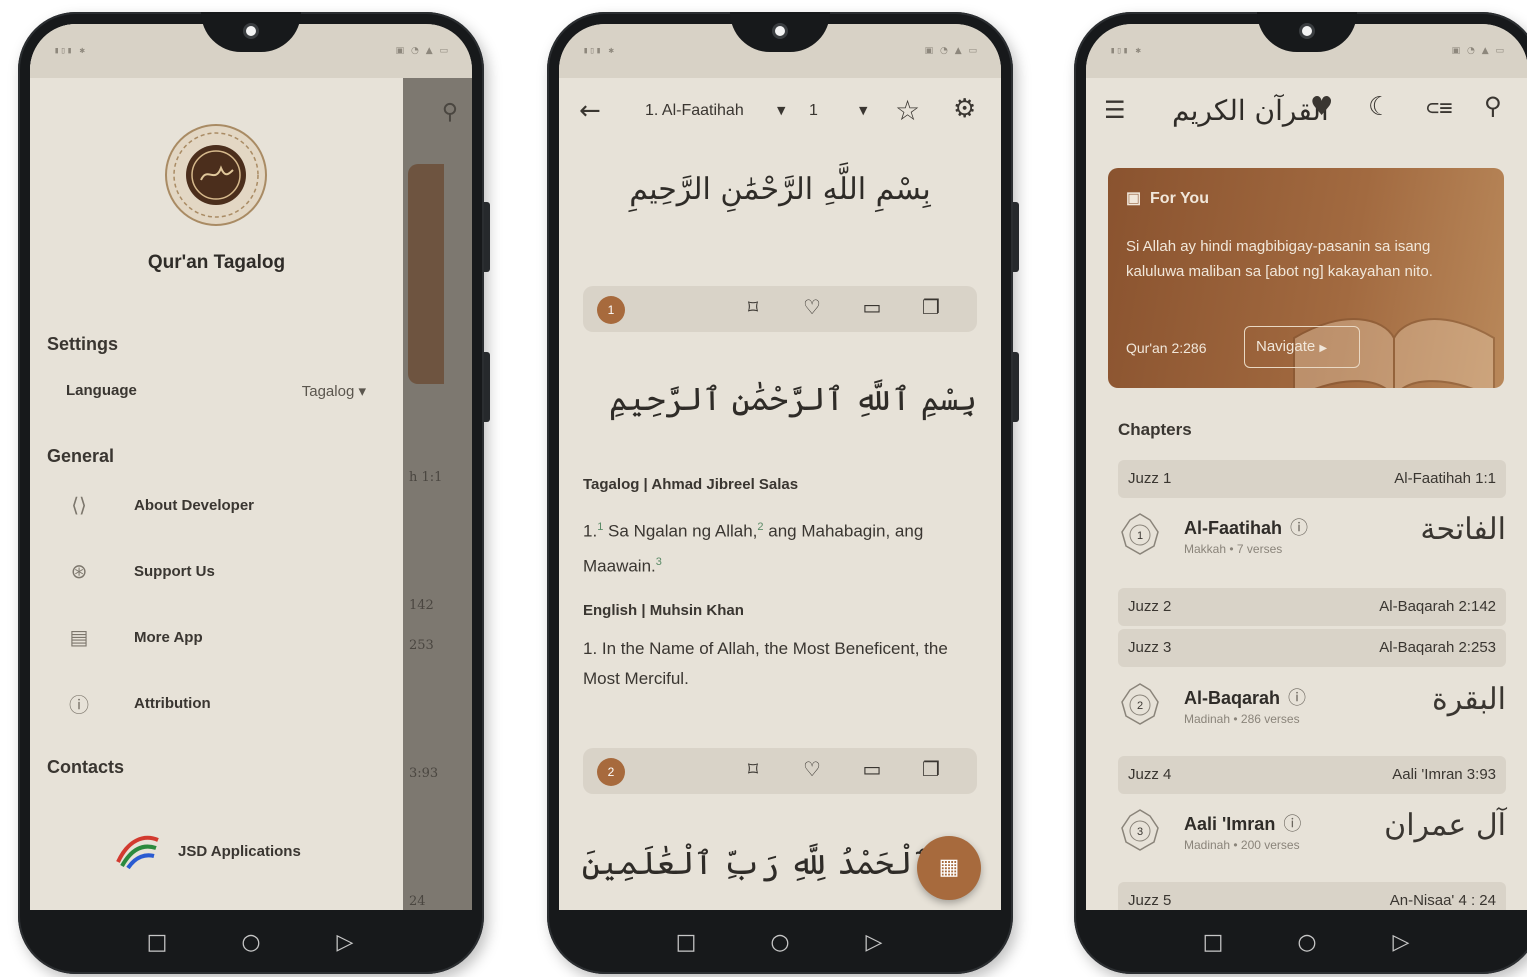  Describe the element at coordinates (1312, 607) in the screenshot. I see `juzz-row: Juzz 2 Al-Baqarah 2:142` at that location.